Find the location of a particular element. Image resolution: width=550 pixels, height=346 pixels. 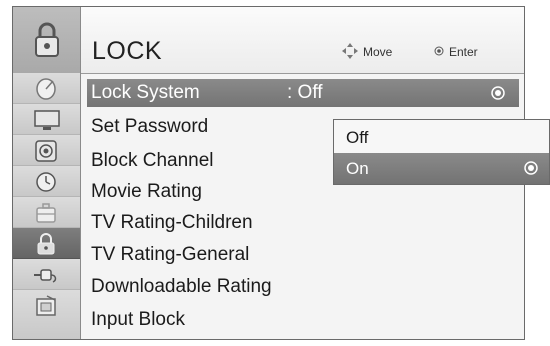

menu-item-tv-rating-general: TV Rating-General is located at coordinates (303, 255).